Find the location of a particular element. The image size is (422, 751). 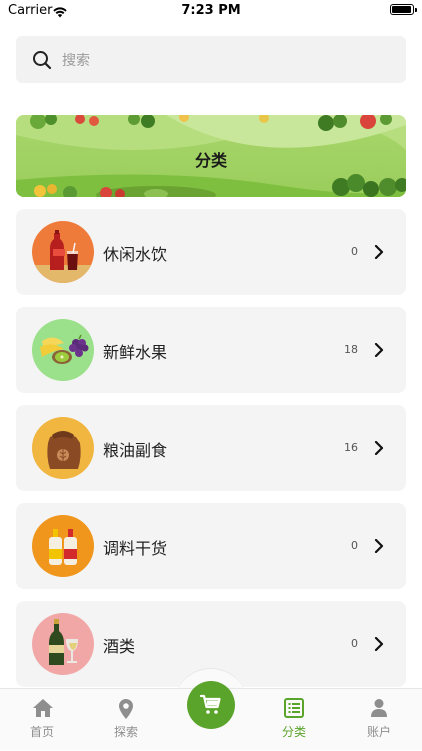

battery-icon is located at coordinates (403, 9).